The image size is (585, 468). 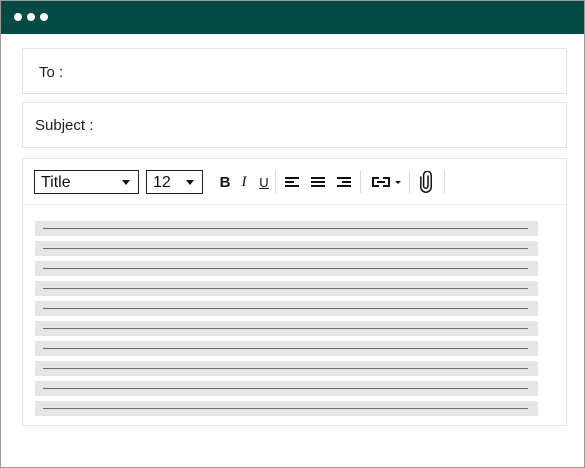 What do you see at coordinates (292, 17) in the screenshot?
I see `title-bar` at bounding box center [292, 17].